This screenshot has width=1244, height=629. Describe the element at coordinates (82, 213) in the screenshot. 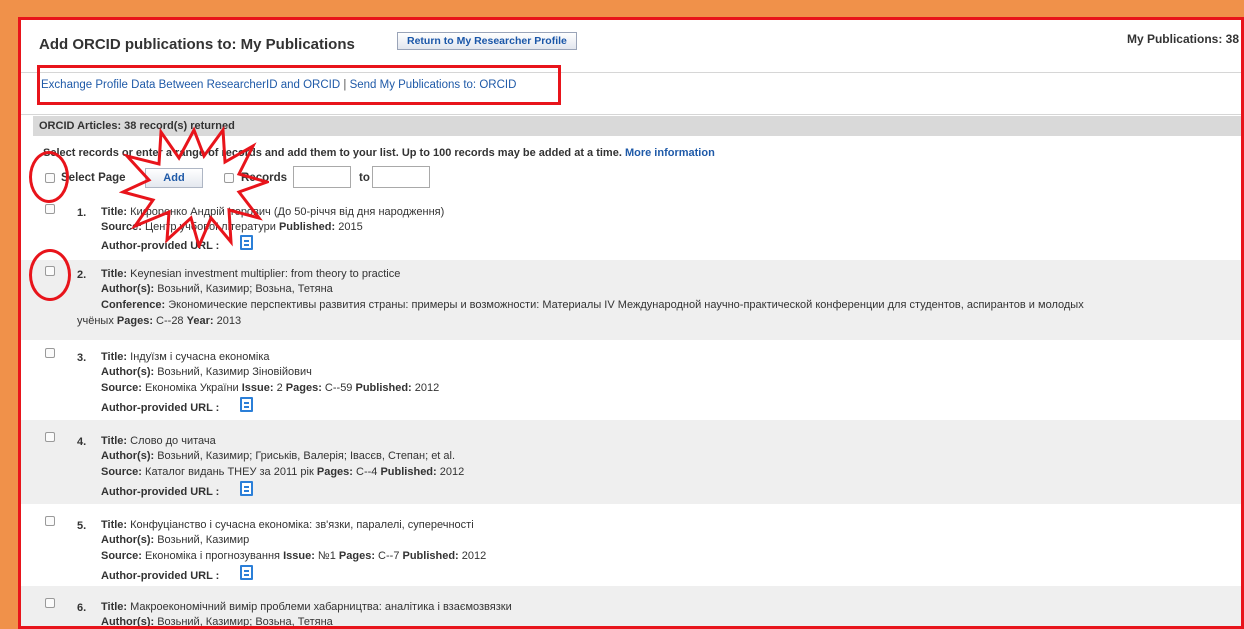

I see `record-number: 1.` at that location.